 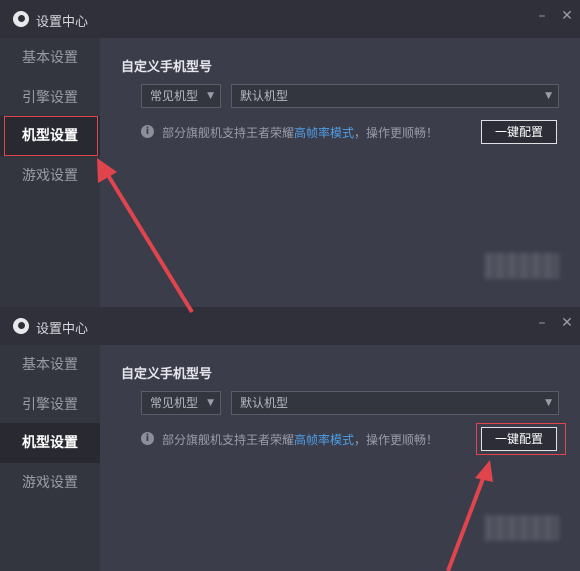 I want to click on highlight-box-device-settings, so click(x=51, y=136).